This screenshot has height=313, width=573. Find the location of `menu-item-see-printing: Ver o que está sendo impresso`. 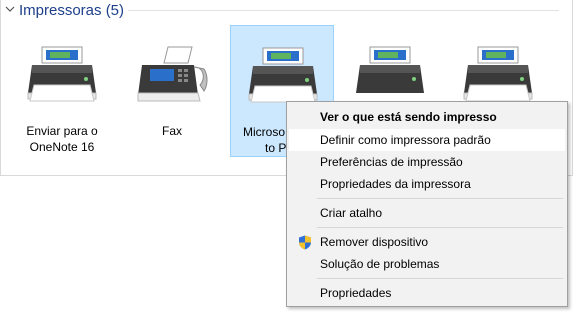

menu-item-see-printing: Ver o que está sendo impresso is located at coordinates (427, 117).